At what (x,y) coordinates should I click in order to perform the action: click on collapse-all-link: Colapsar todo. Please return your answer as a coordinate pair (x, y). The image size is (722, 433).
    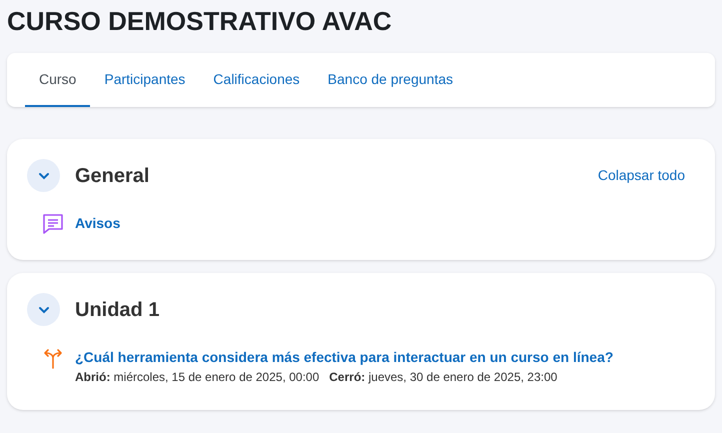
    Looking at the image, I should click on (641, 175).